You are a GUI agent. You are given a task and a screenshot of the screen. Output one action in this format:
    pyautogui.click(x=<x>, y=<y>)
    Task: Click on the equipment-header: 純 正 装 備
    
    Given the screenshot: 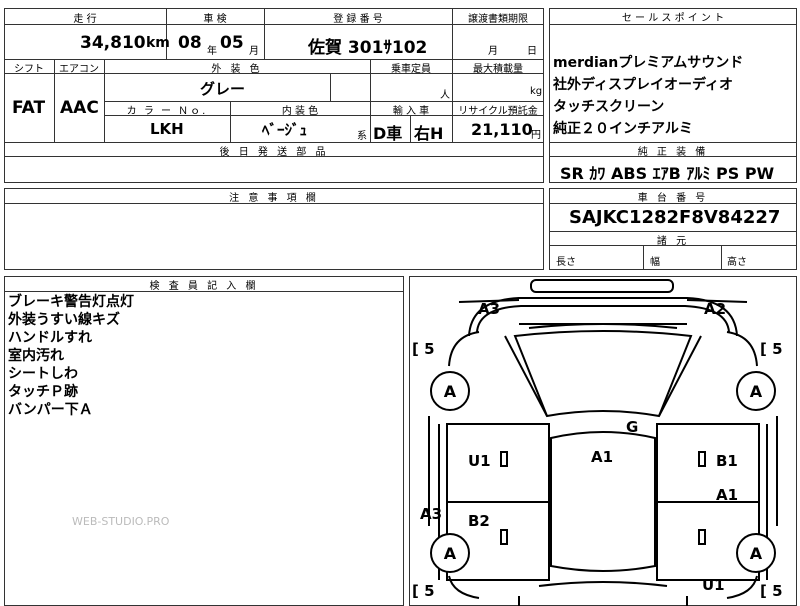 What is the action you would take?
    pyautogui.click(x=673, y=152)
    